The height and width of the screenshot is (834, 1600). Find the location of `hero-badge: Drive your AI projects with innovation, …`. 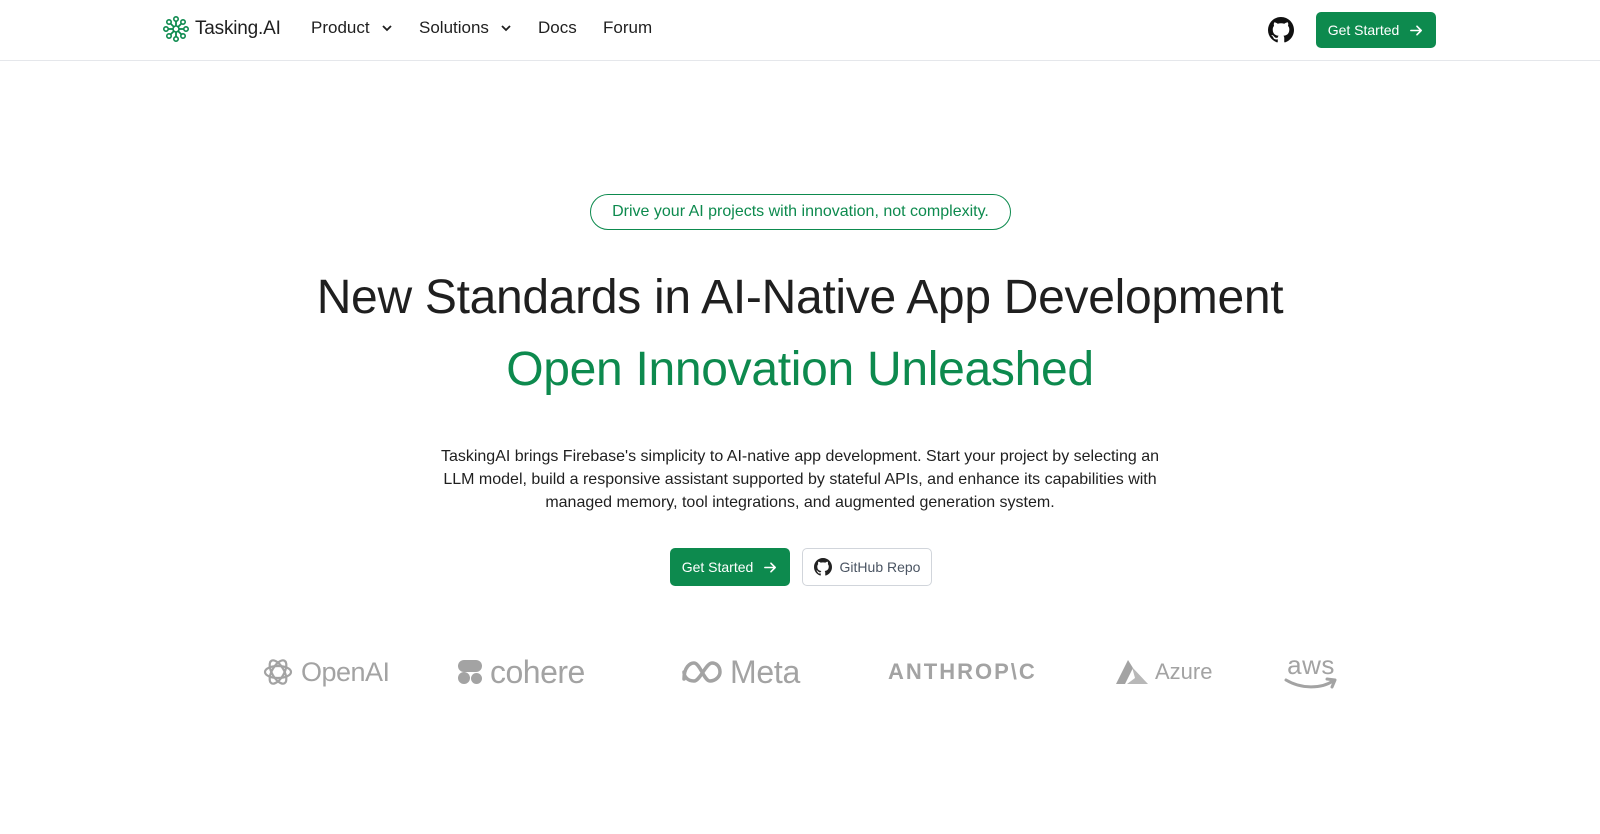

hero-badge: Drive your AI projects with innovation, … is located at coordinates (800, 212).